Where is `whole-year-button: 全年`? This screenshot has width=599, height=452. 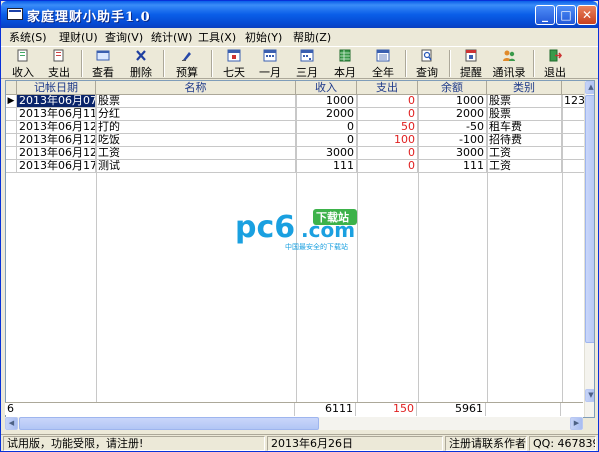 whole-year-button: 全年 is located at coordinates (383, 64).